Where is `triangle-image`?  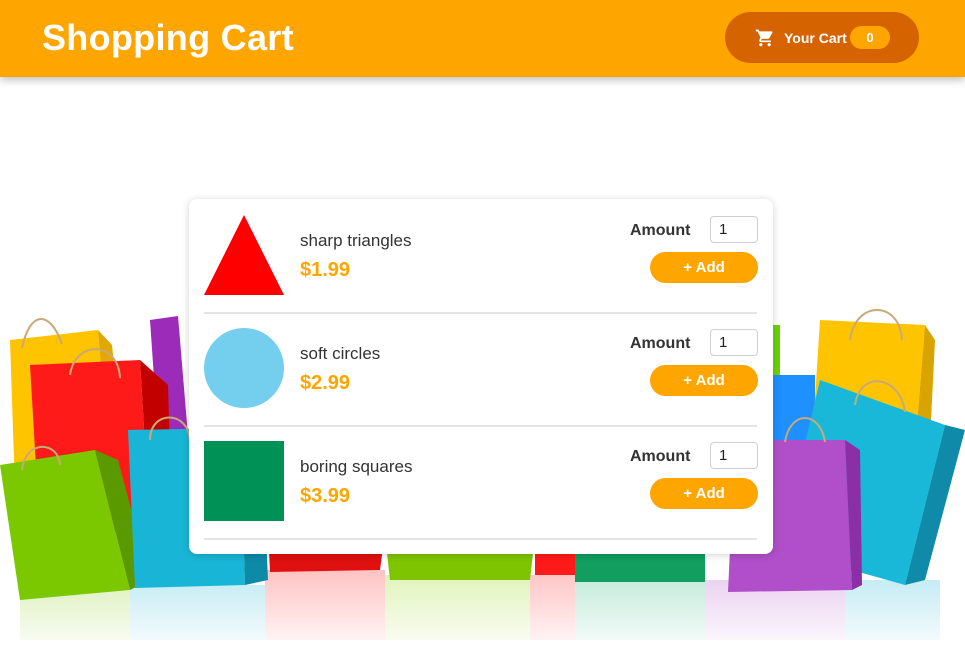
triangle-image is located at coordinates (244, 255).